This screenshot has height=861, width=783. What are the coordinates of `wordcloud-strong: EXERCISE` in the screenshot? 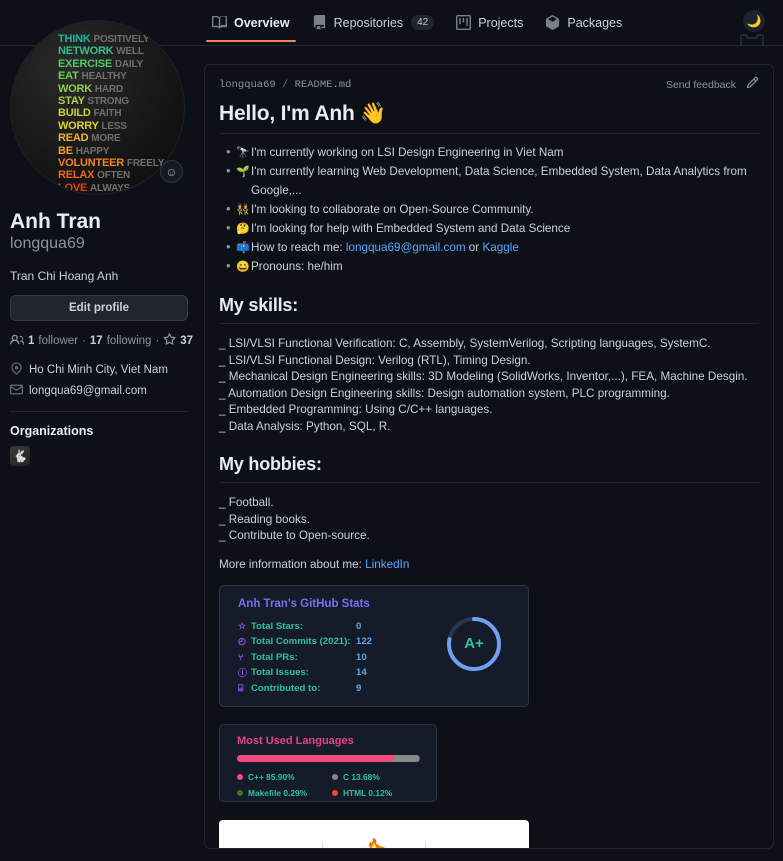 It's located at (86, 63).